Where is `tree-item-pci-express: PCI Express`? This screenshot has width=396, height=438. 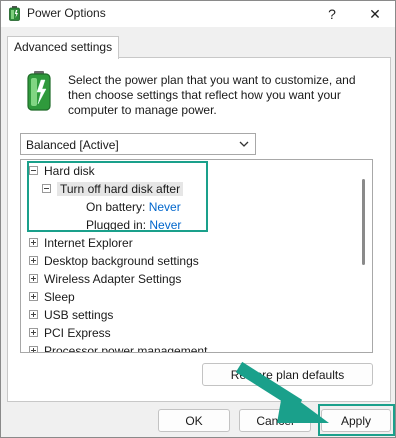
tree-item-pci-express: PCI Express is located at coordinates (70, 333).